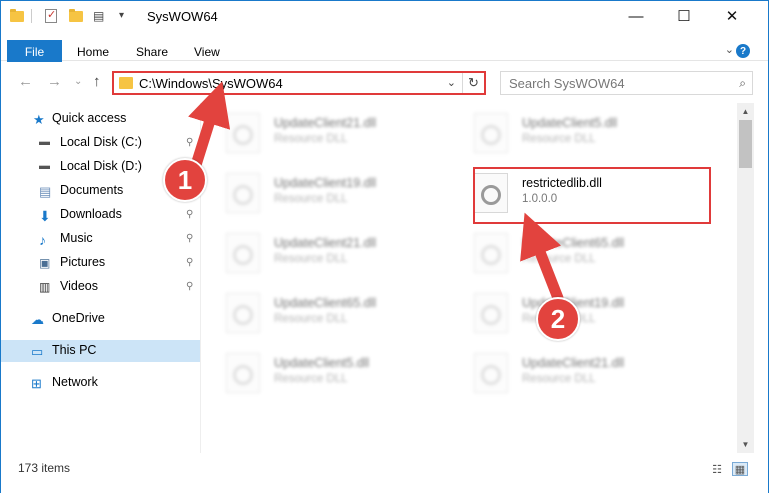 This screenshot has height=493, width=769. I want to click on window-title: SysWOW64, so click(182, 16).